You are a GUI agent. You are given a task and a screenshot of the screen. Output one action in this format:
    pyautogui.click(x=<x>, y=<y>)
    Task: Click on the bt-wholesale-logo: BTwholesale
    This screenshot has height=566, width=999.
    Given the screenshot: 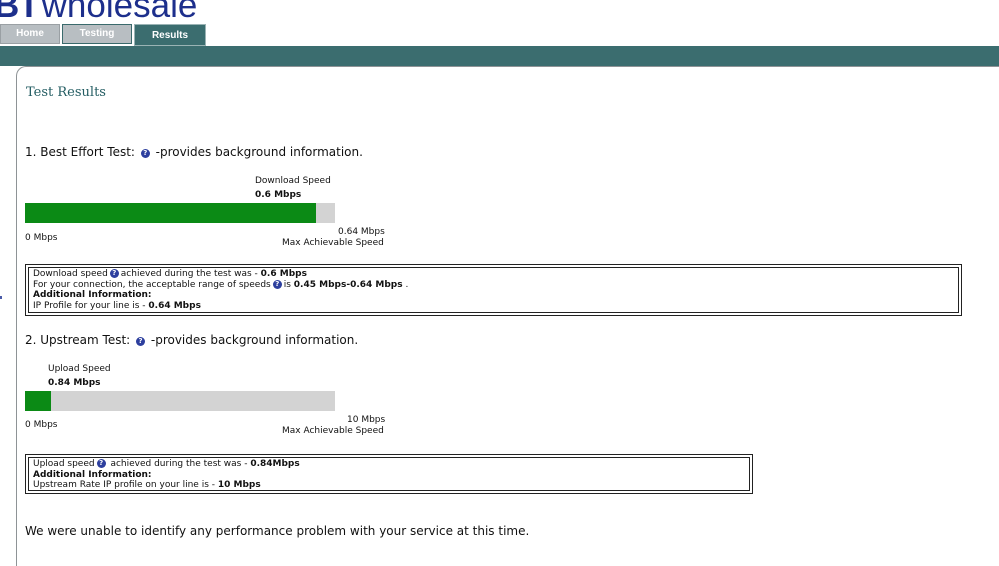 What is the action you would take?
    pyautogui.click(x=98, y=12)
    